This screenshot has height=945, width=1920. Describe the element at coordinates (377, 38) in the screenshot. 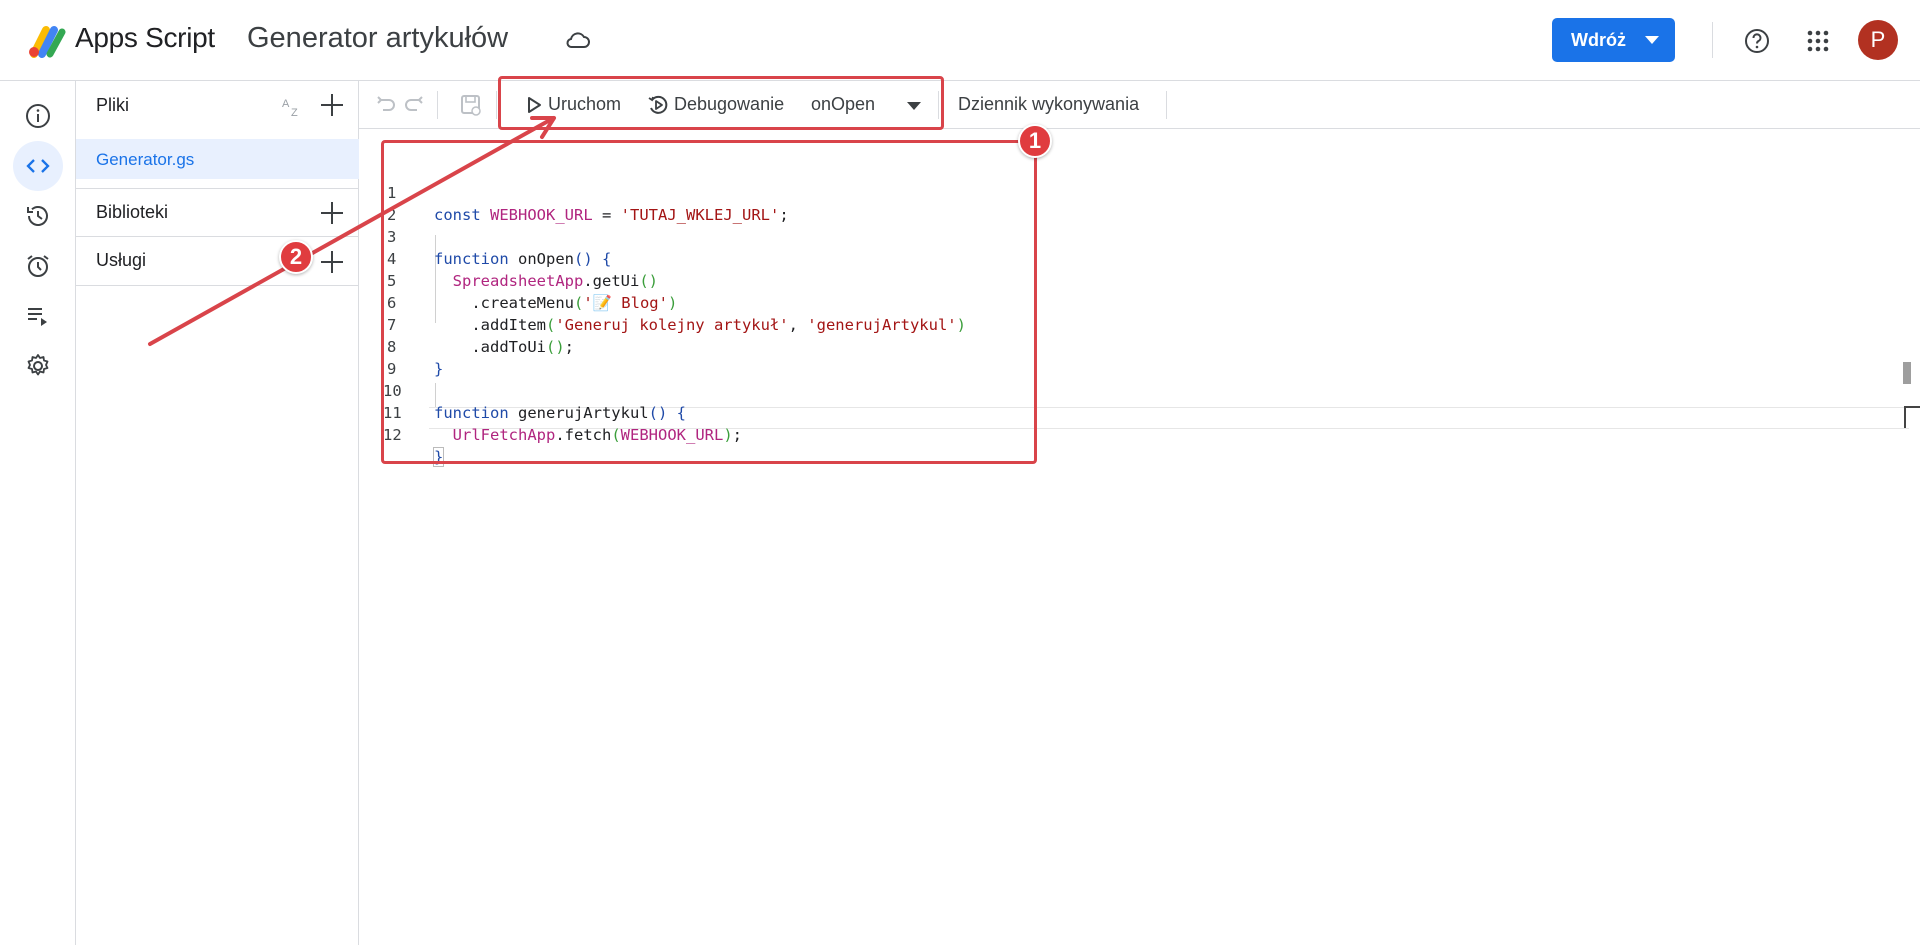

I see `project-title: Generator artykułów` at that location.